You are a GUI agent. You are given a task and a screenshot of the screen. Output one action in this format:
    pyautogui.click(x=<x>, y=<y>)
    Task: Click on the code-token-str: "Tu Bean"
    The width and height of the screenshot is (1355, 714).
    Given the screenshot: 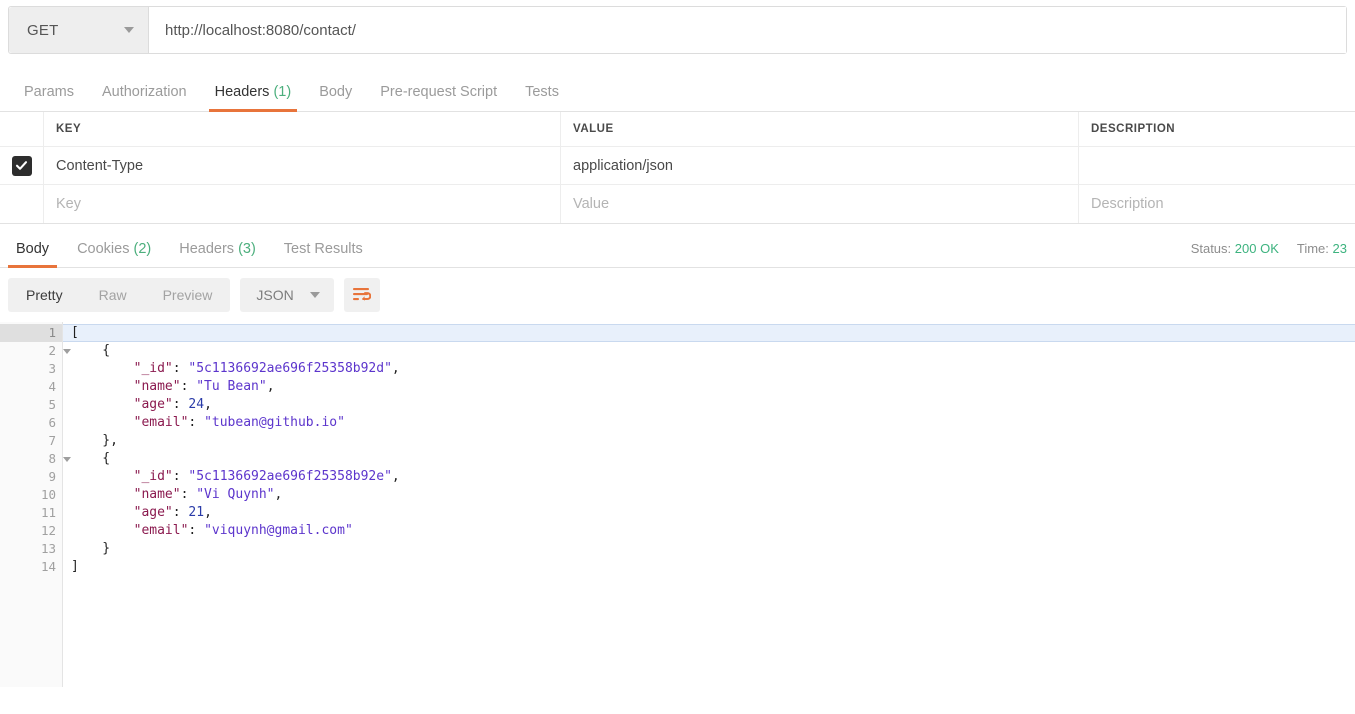 What is the action you would take?
    pyautogui.click(x=231, y=386)
    